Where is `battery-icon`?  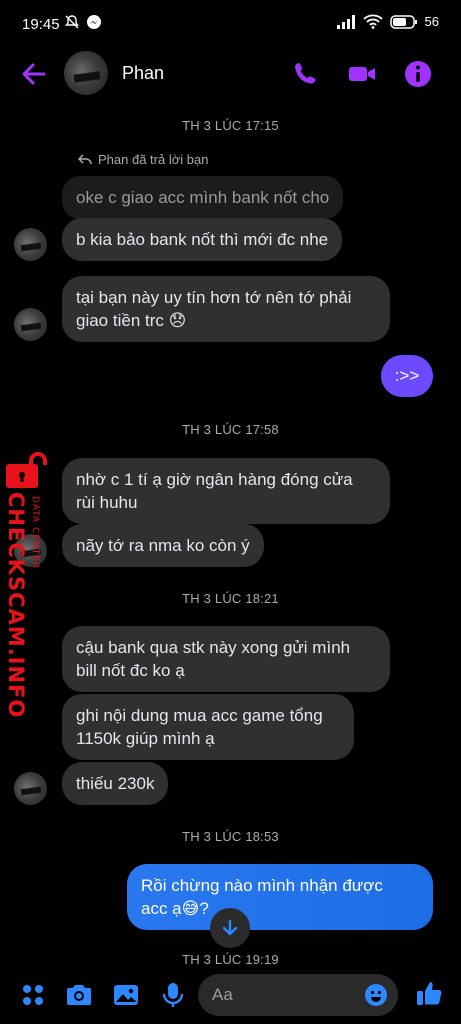 battery-icon is located at coordinates (403, 21).